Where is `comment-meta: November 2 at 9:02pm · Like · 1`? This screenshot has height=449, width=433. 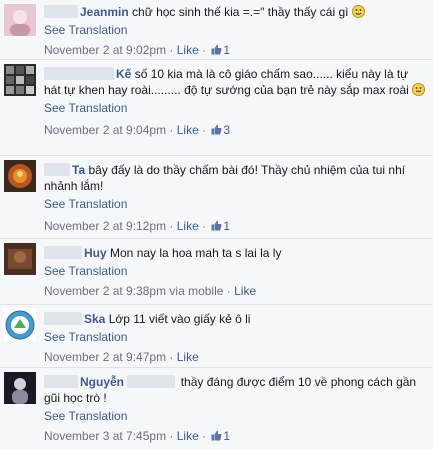 comment-meta: November 2 at 9:02pm · Like · 1 is located at coordinates (137, 50).